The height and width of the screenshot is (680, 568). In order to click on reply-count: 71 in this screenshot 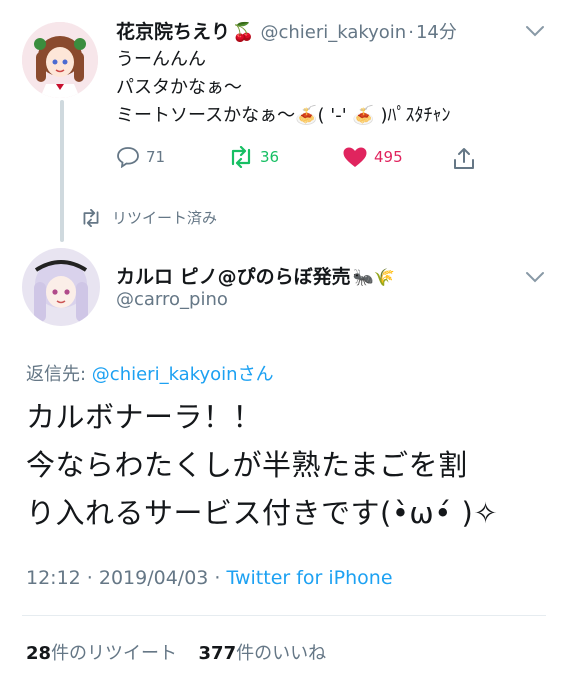, I will do `click(156, 157)`.